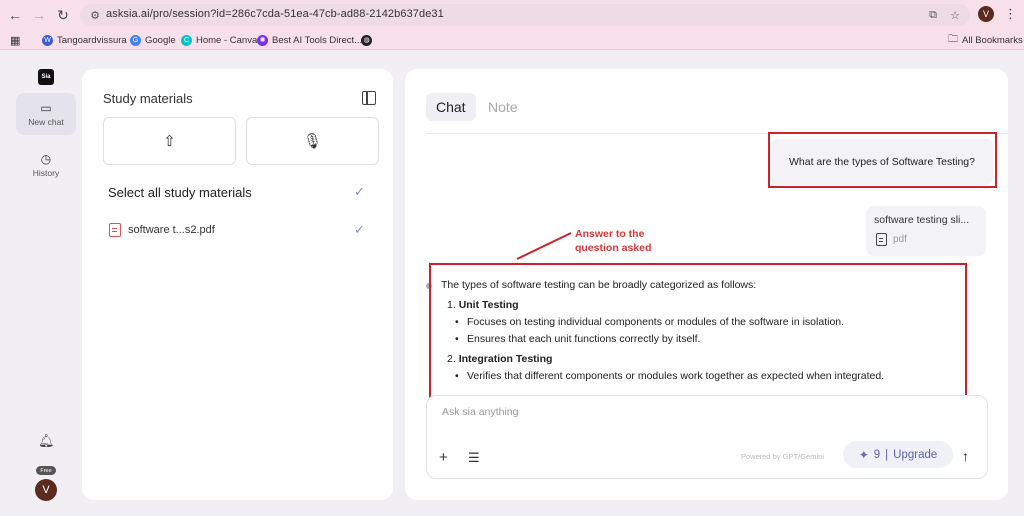 This screenshot has width=1024, height=516. What do you see at coordinates (45, 283) in the screenshot?
I see `app-rail: Sia ▭ New chat ◷ History 🔔︎ Free V` at bounding box center [45, 283].